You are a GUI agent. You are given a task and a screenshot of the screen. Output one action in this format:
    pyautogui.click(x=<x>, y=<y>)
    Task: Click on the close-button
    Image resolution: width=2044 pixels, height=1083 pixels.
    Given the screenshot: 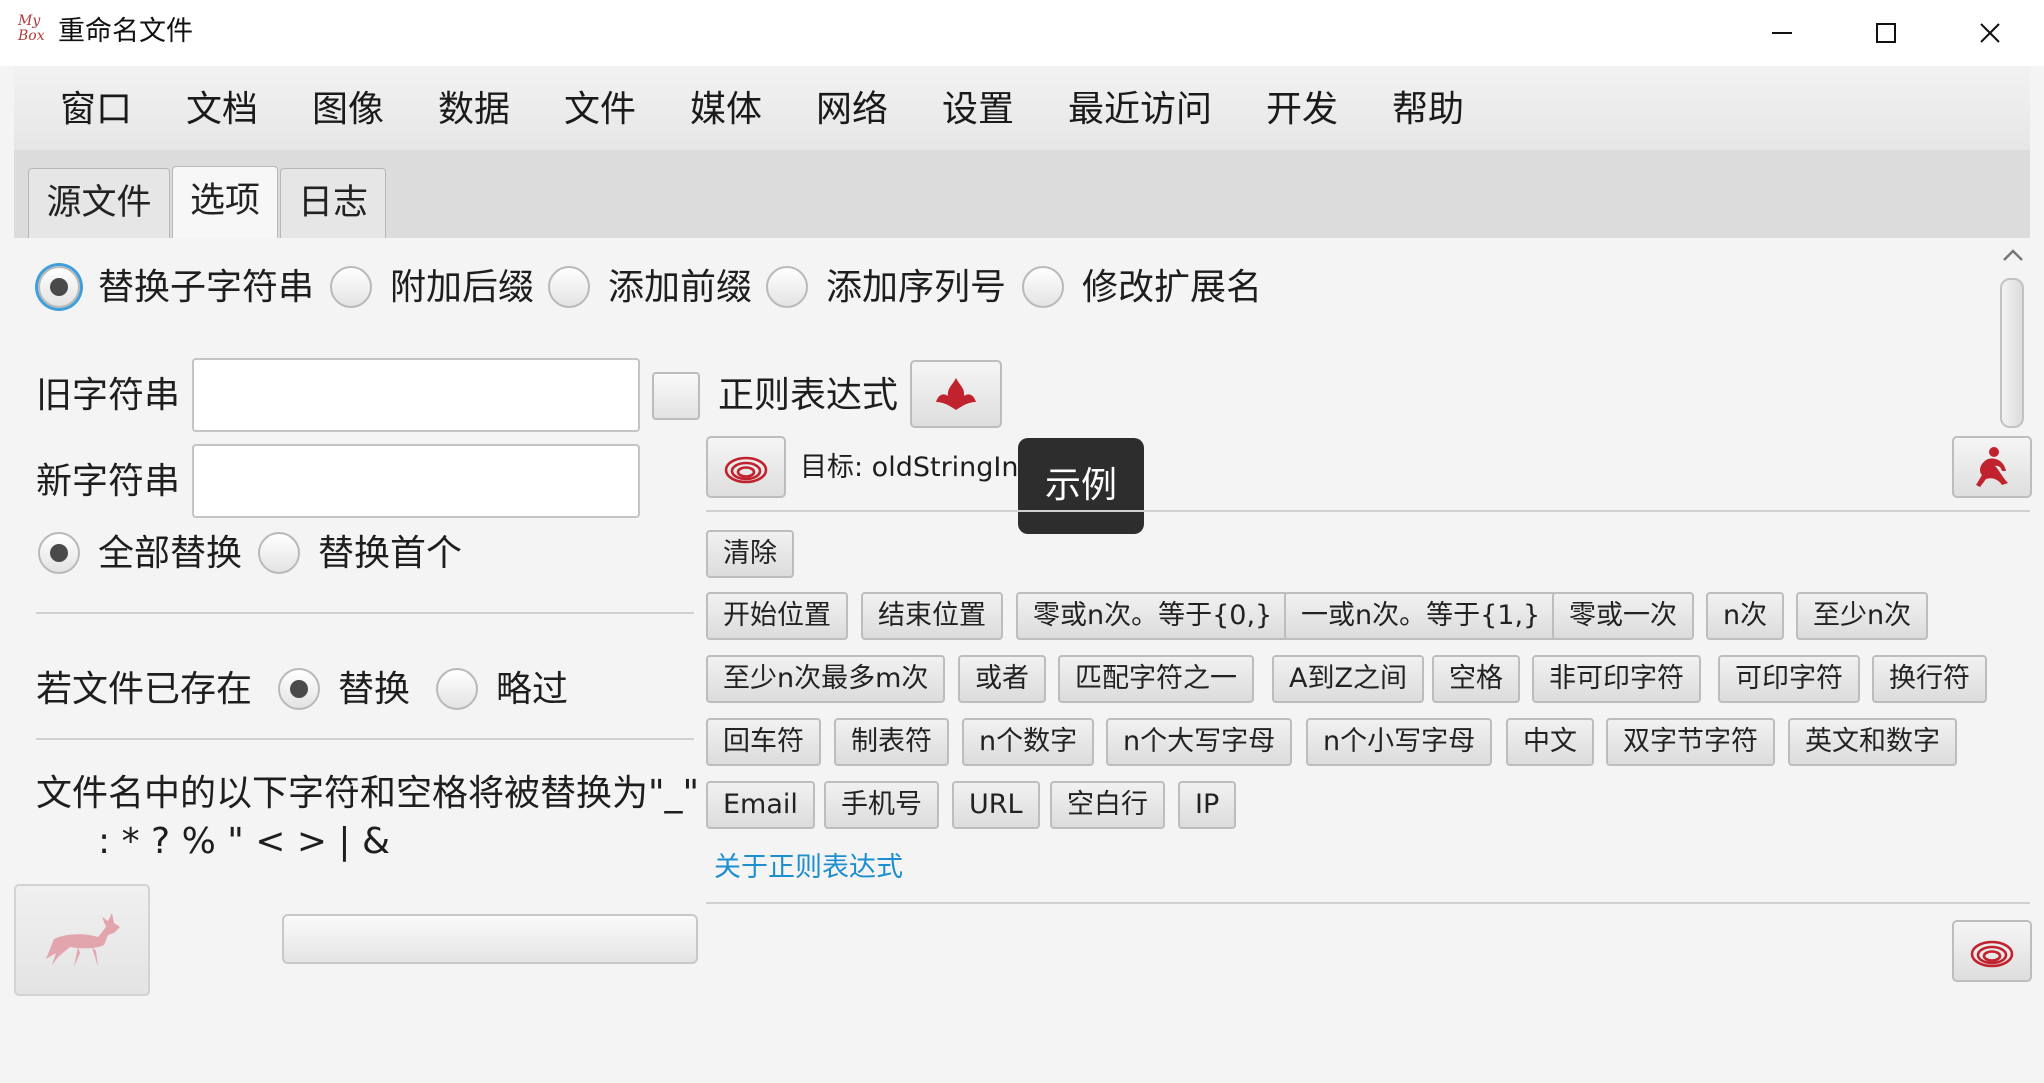 What is the action you would take?
    pyautogui.click(x=1990, y=33)
    